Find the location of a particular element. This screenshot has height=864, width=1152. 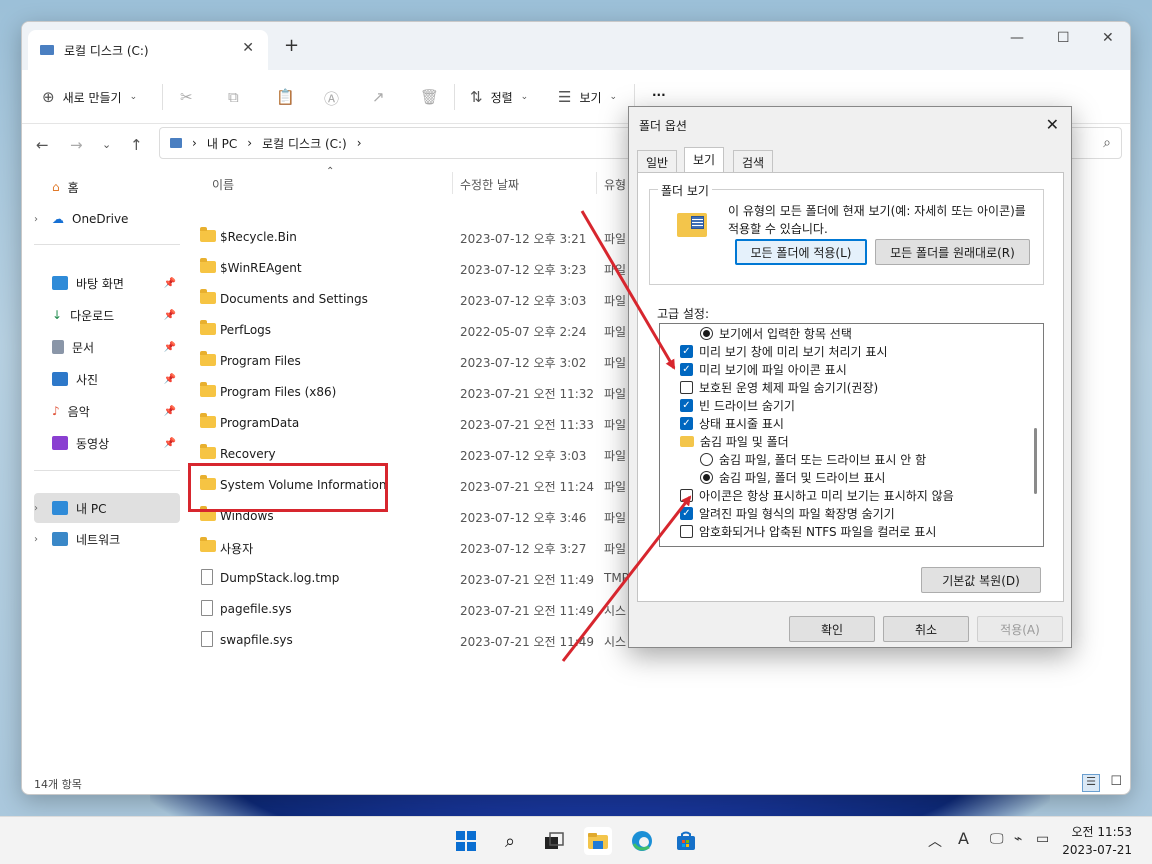

battery-icon: ▭ is located at coordinates (1042, 839).